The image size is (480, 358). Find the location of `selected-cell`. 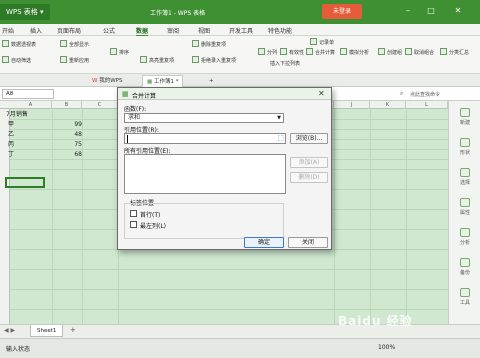

selected-cell is located at coordinates (25, 182).